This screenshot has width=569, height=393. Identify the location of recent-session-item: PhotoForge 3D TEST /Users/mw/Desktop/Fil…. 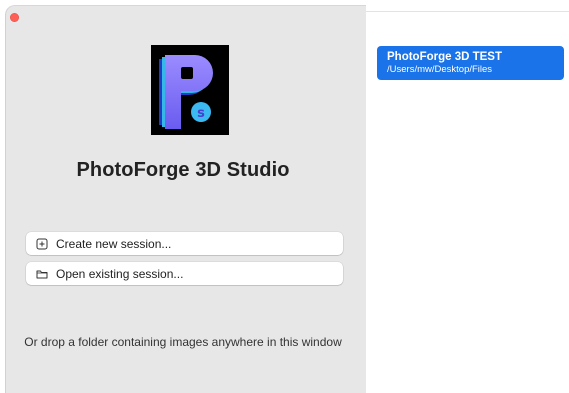
(470, 63).